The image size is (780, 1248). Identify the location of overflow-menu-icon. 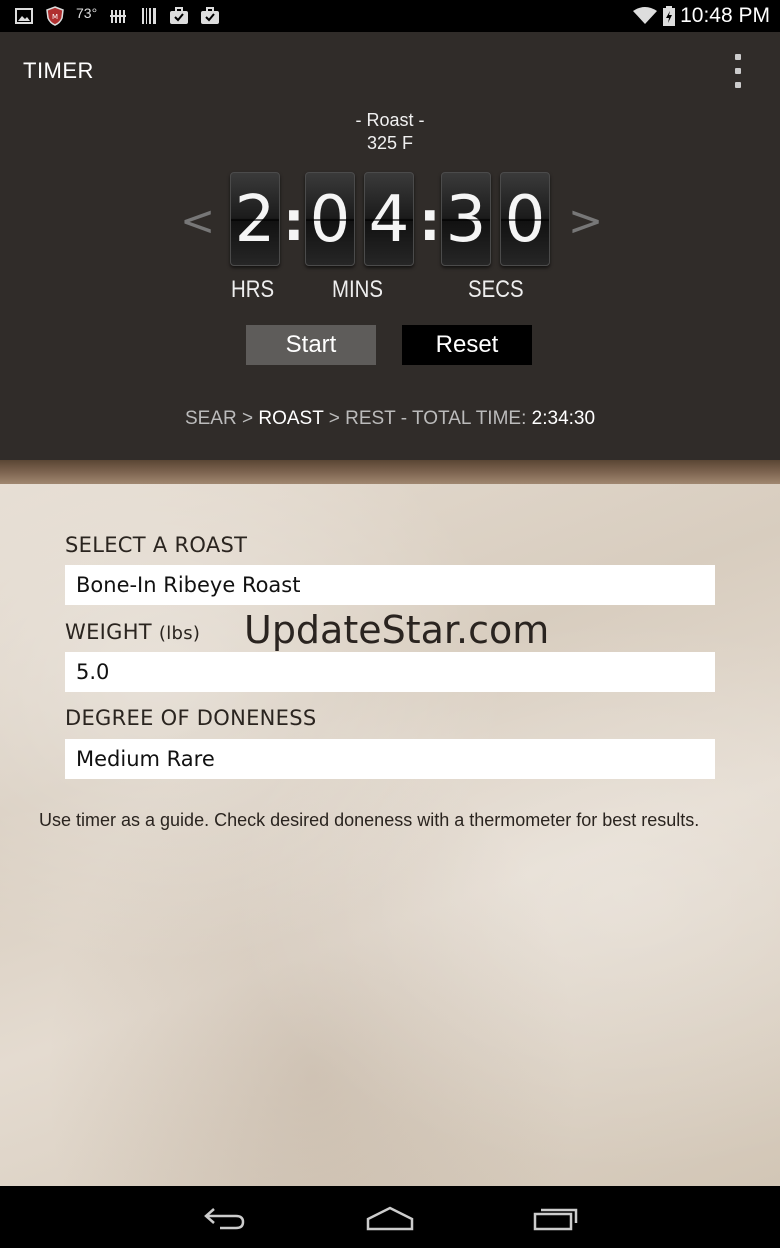
(738, 71).